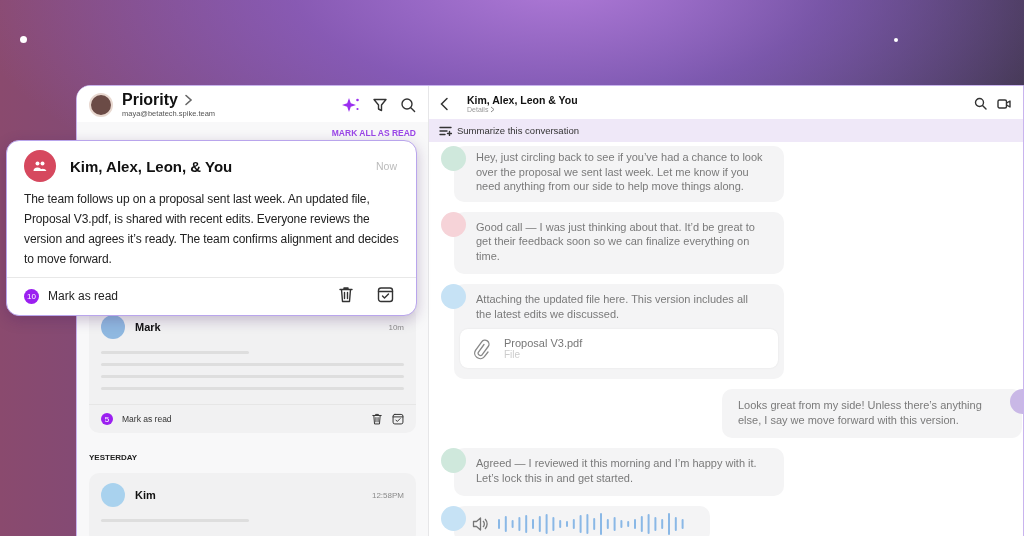 The image size is (1024, 536). I want to click on paperclip-icon, so click(482, 348).